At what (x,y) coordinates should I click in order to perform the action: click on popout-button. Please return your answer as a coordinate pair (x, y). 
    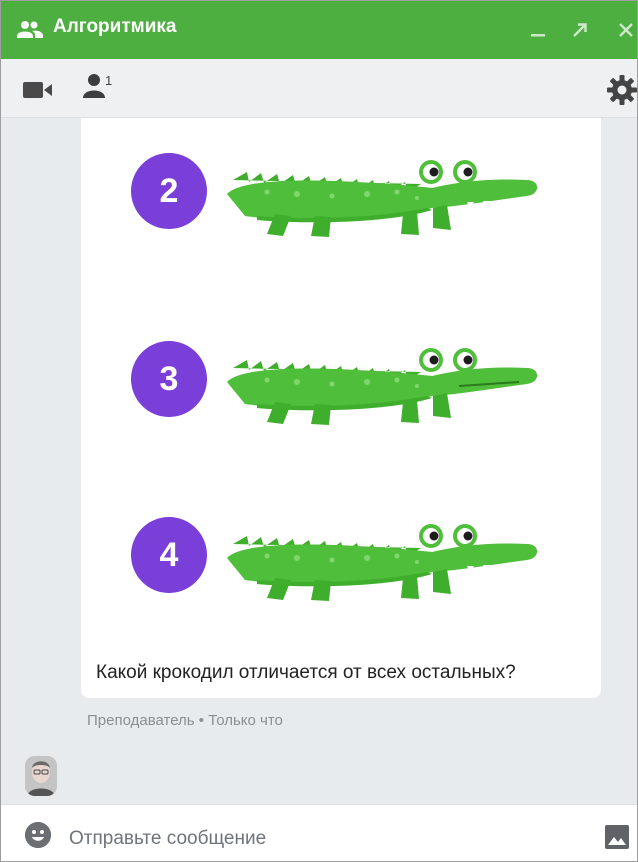
    Looking at the image, I should click on (580, 30).